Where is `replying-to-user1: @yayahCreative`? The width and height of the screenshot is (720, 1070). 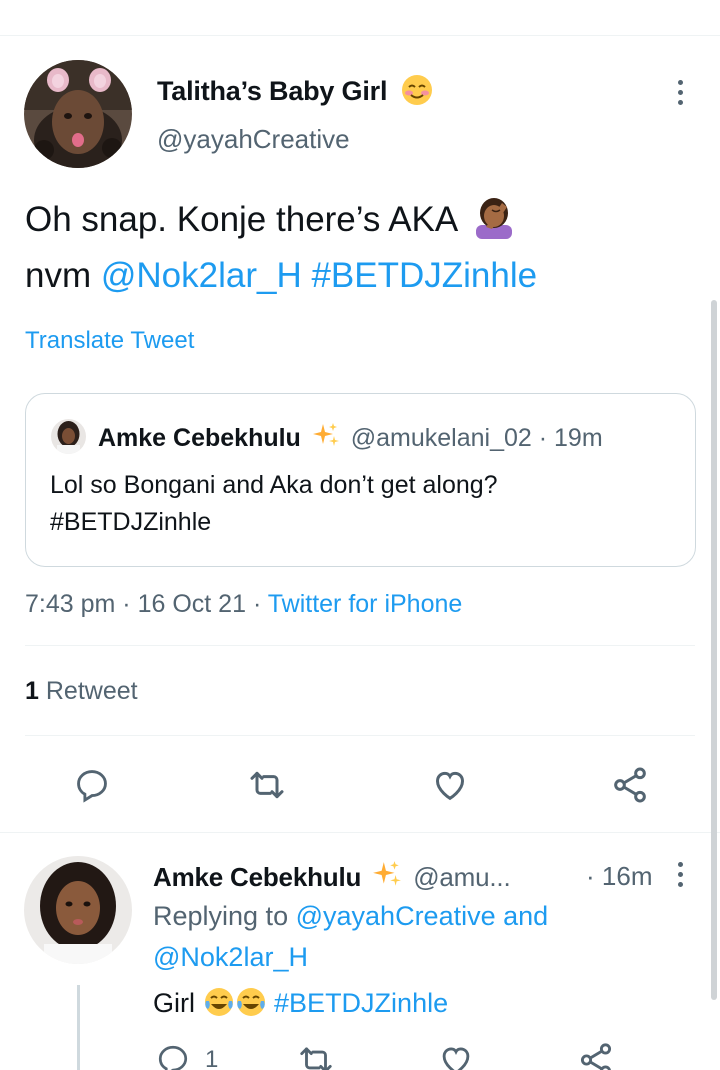 replying-to-user1: @yayahCreative is located at coordinates (396, 916).